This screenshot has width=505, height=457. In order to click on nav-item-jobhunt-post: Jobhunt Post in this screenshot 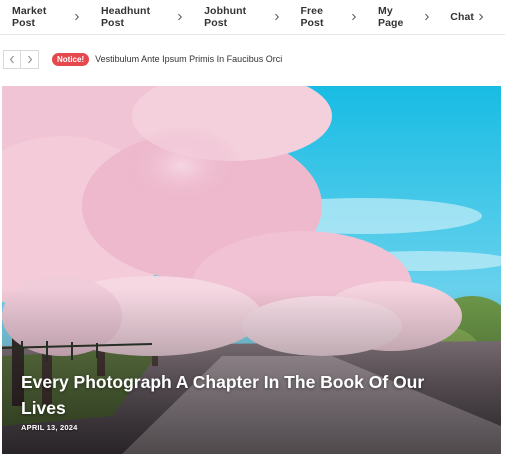, I will do `click(241, 17)`.